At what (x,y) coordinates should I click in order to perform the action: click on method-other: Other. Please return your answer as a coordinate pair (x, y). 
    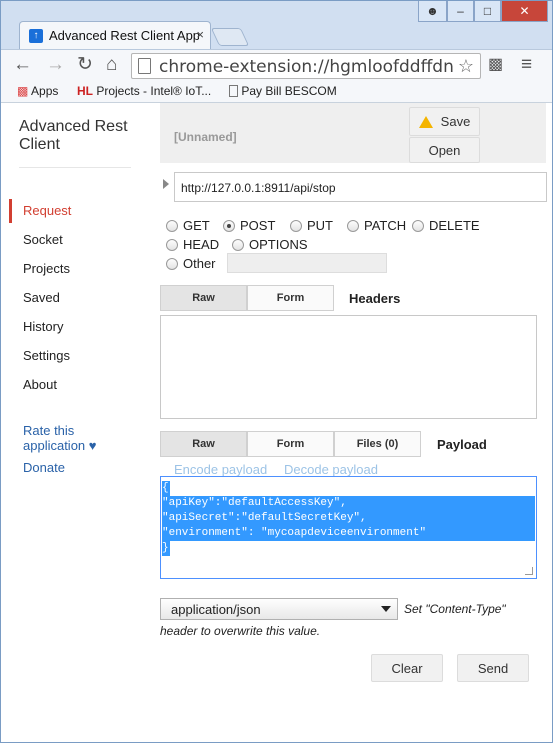
    Looking at the image, I should click on (191, 263).